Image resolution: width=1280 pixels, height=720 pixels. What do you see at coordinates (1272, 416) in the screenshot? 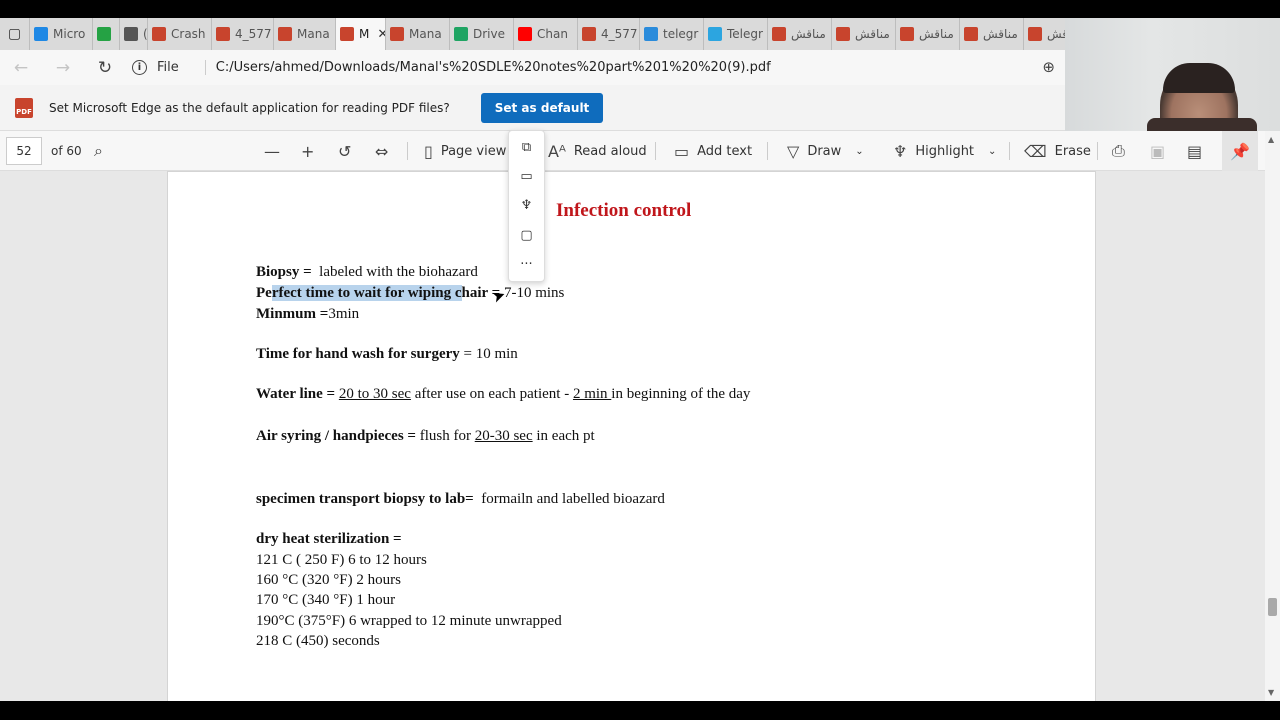
I see `vertical-scrollbar: ▲ ▼` at bounding box center [1272, 416].